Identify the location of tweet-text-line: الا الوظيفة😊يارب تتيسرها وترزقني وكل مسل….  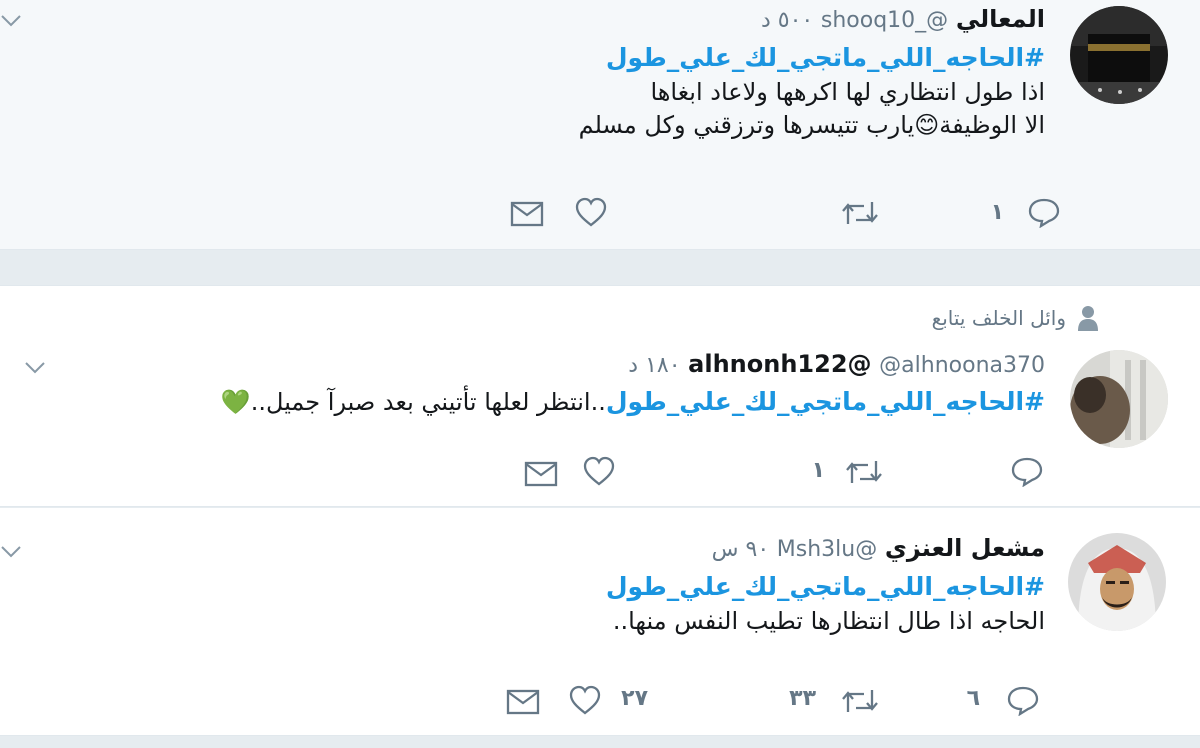
(811, 125).